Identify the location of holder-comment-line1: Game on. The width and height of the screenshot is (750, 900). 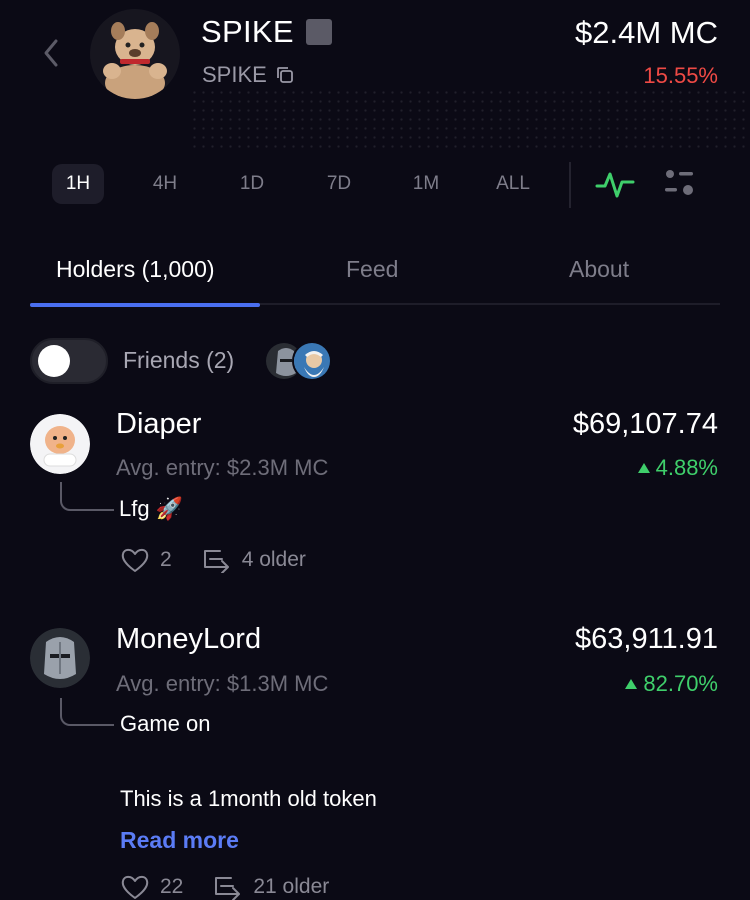
(165, 723).